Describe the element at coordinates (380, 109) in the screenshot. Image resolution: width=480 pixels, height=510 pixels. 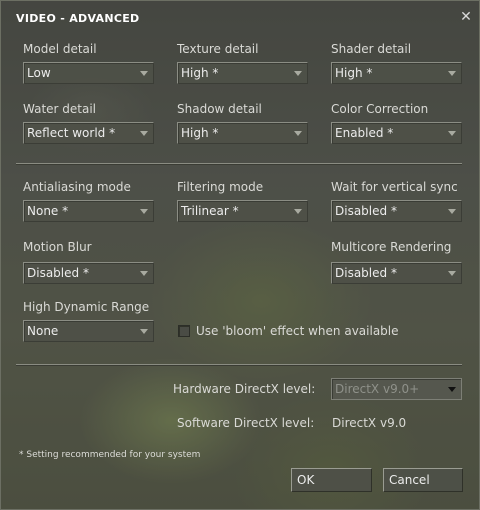
I see `color-correction-label: Color Correction` at that location.